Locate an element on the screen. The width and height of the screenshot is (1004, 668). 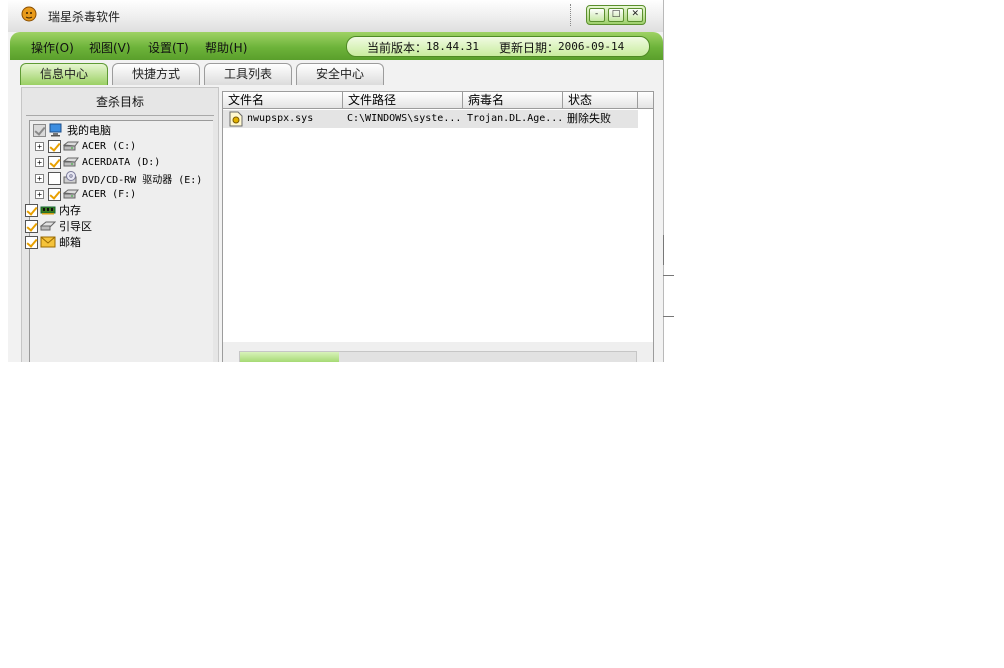
memory-label: 内存 is located at coordinates (70, 210).